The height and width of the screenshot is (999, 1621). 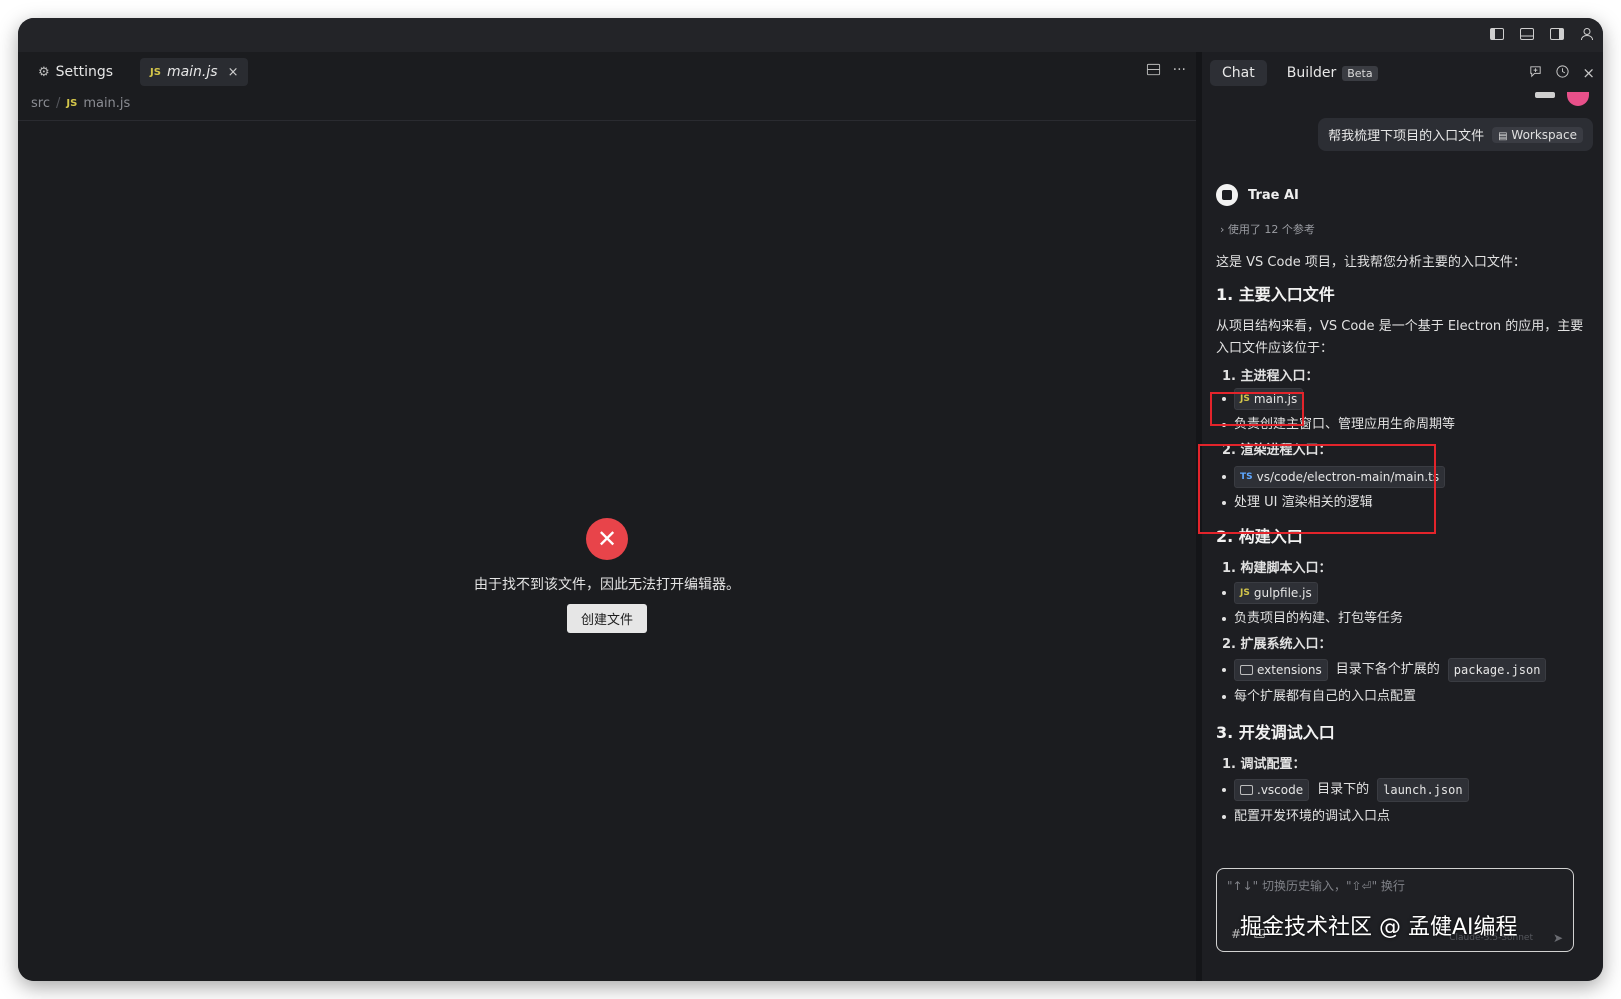 What do you see at coordinates (233, 72) in the screenshot?
I see `close-tab-icon: ×` at bounding box center [233, 72].